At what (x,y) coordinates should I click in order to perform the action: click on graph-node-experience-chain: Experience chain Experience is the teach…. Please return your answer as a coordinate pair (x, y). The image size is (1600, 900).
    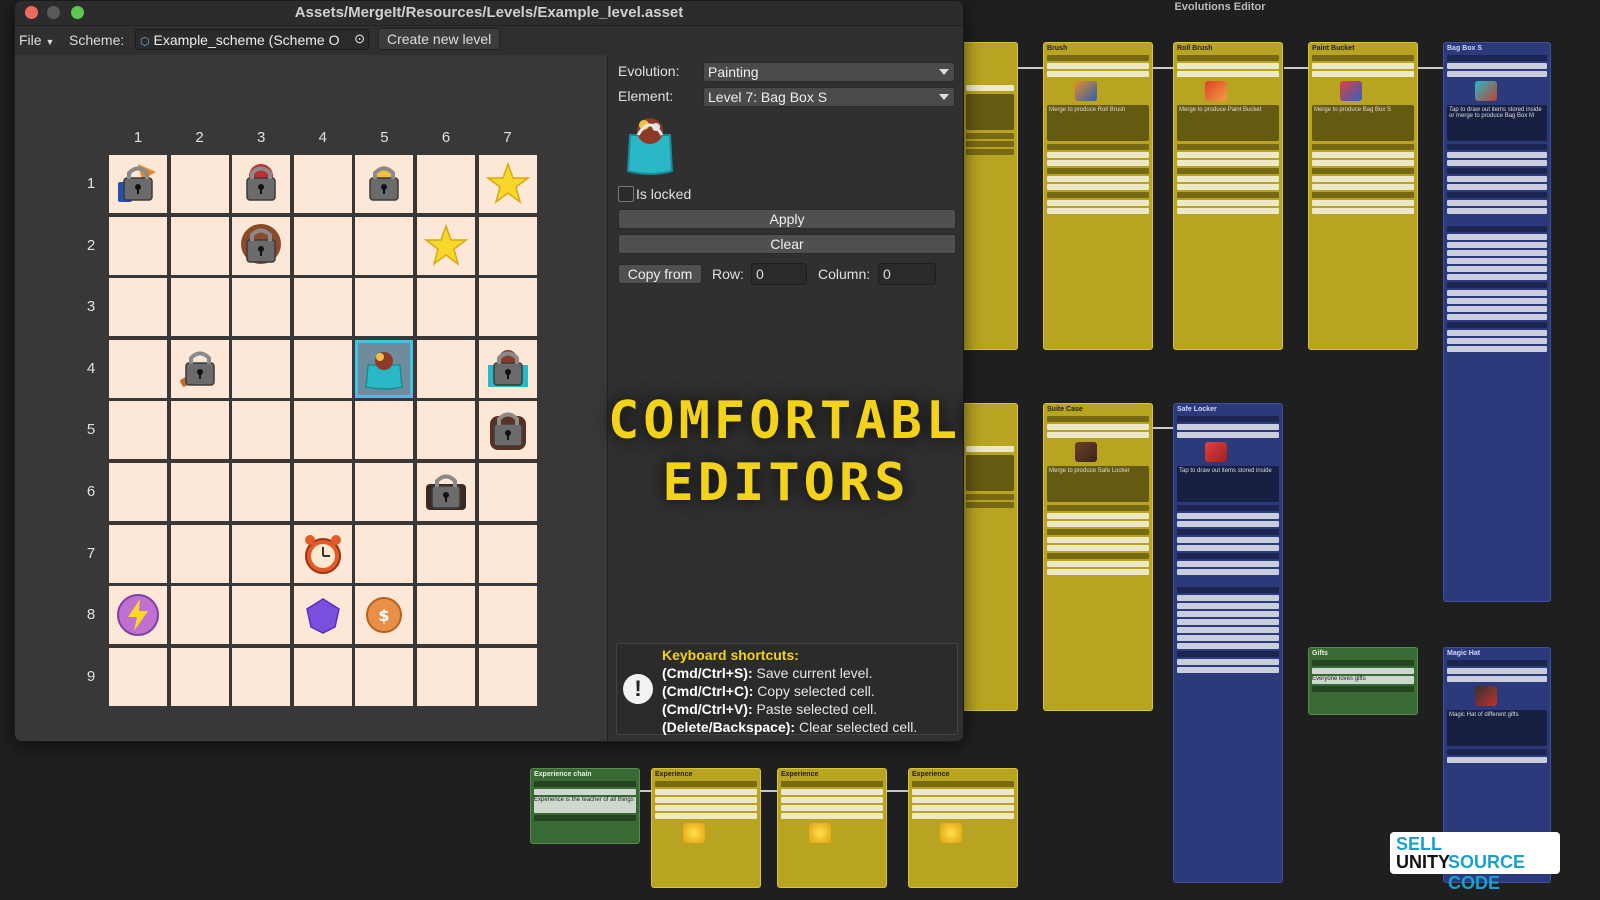
    Looking at the image, I should click on (585, 806).